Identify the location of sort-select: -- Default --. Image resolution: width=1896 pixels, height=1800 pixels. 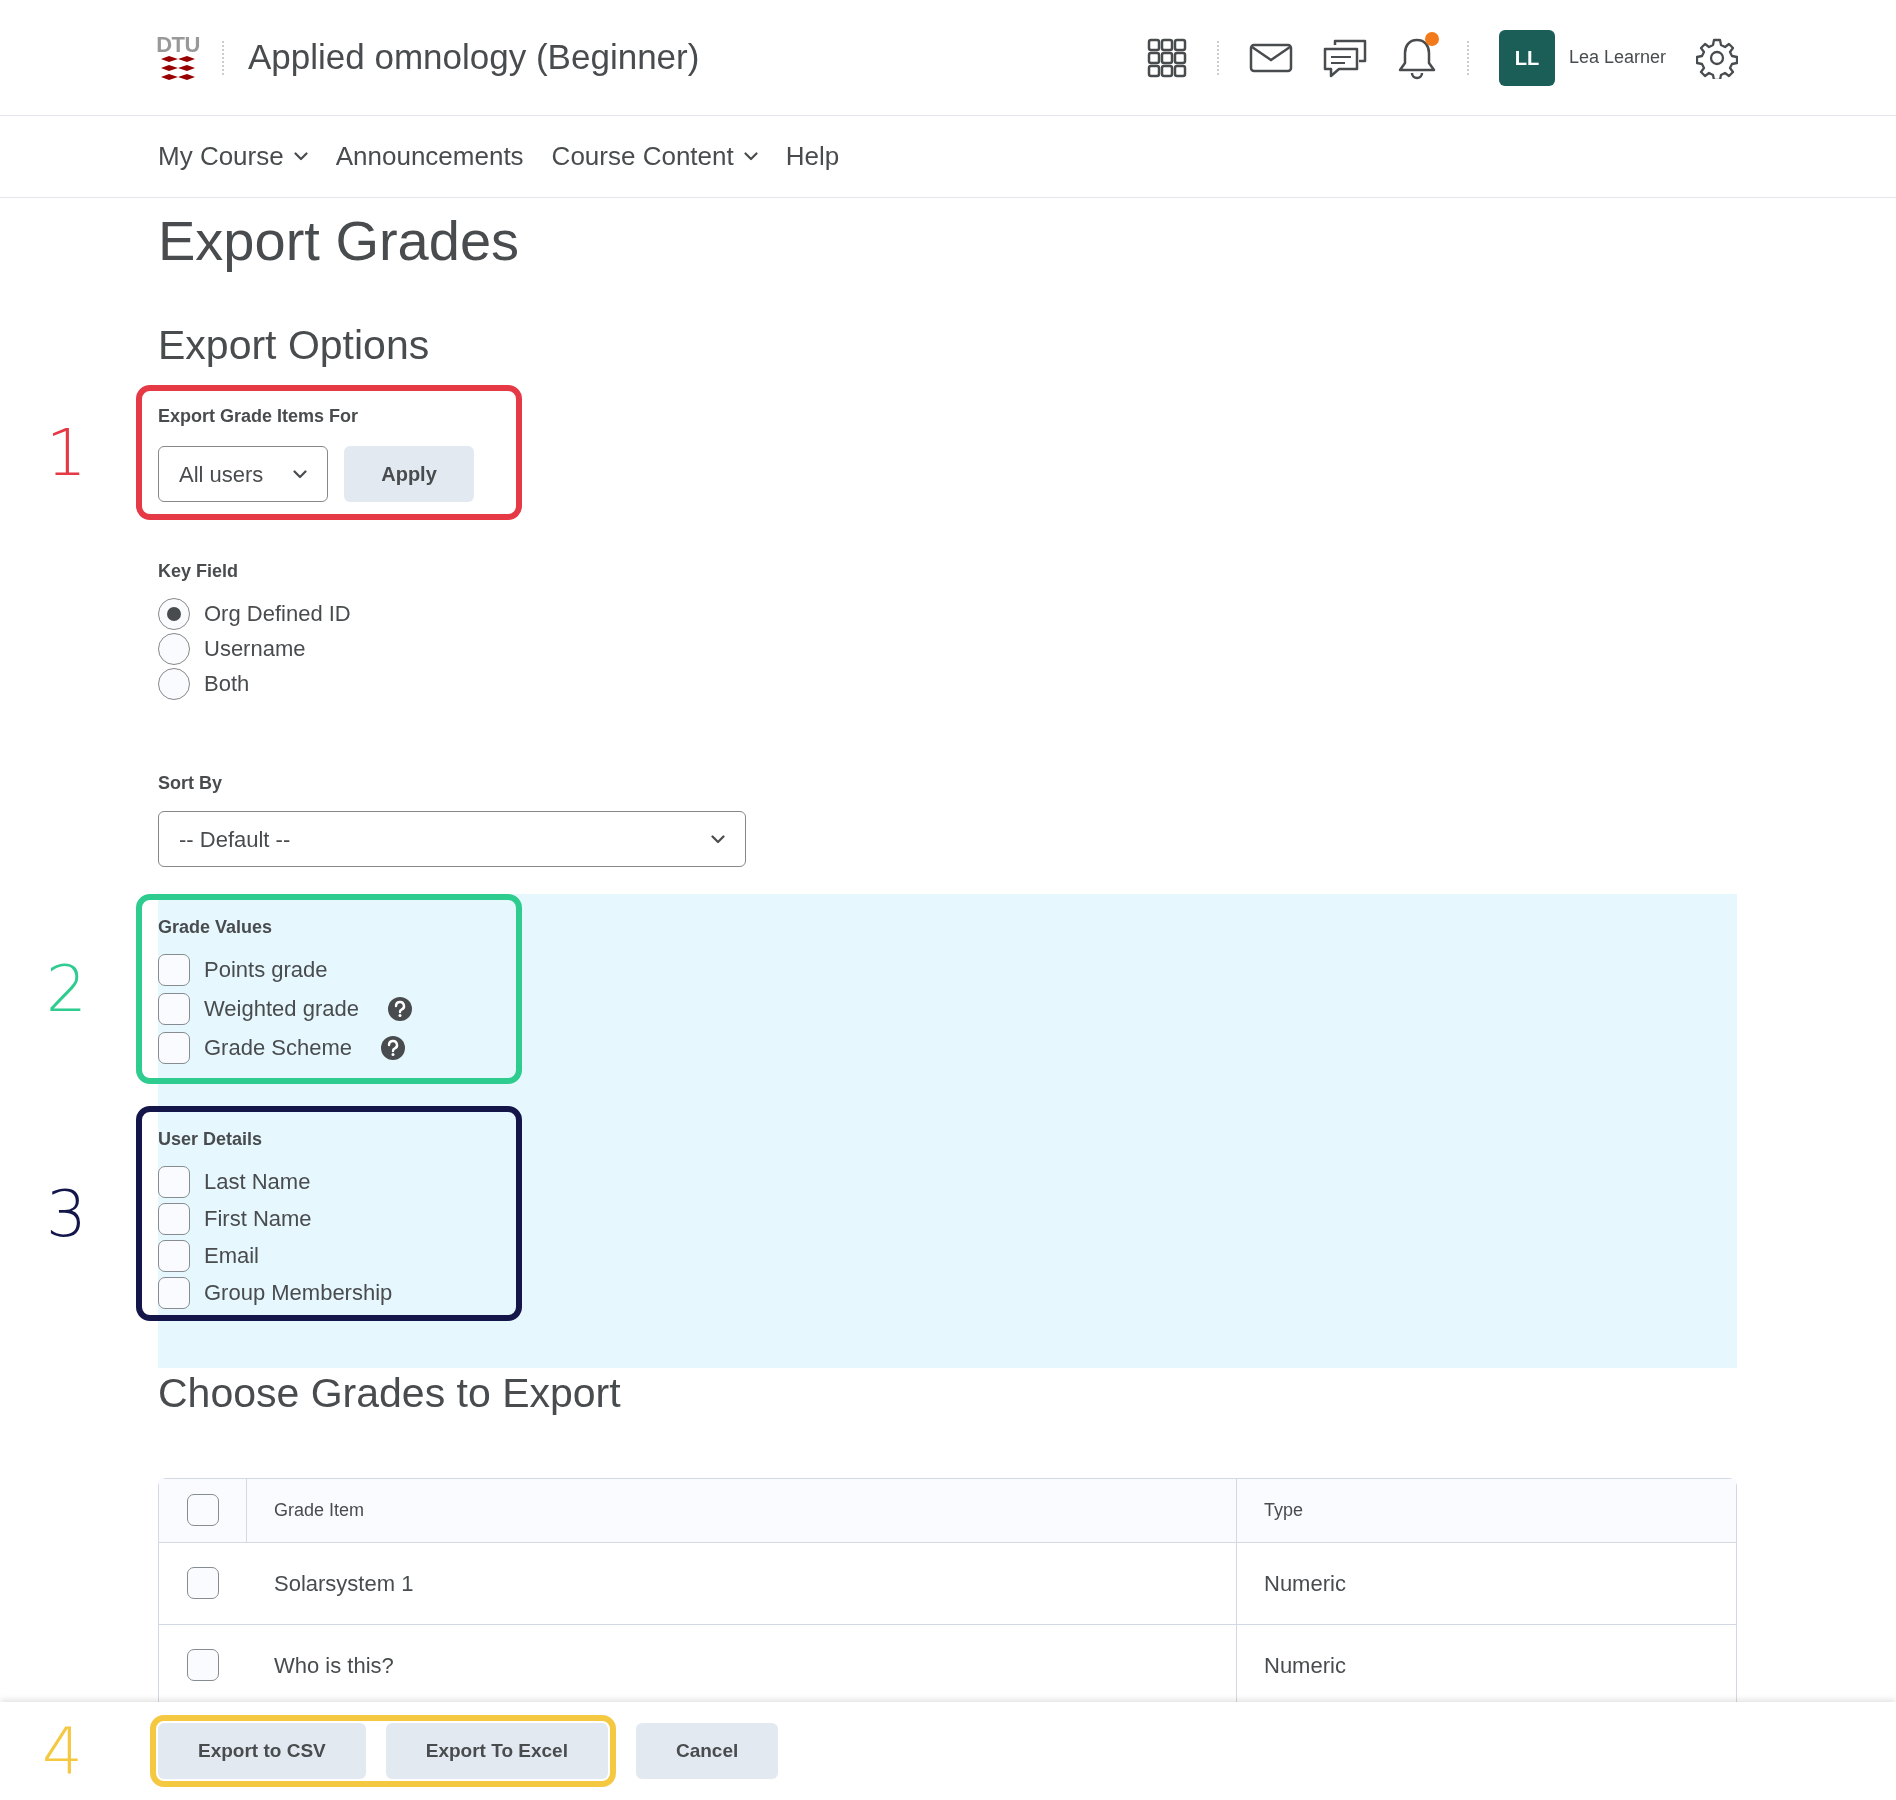
(452, 839).